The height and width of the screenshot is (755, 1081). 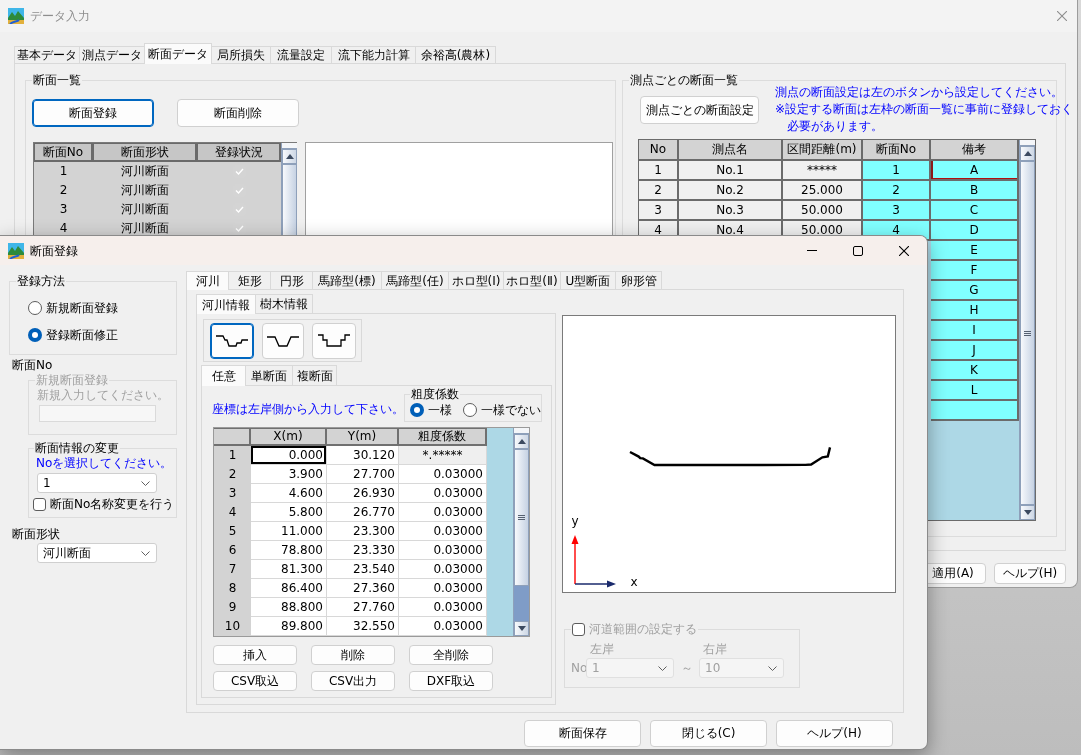 I want to click on tab: 測点データ, so click(x=112, y=54).